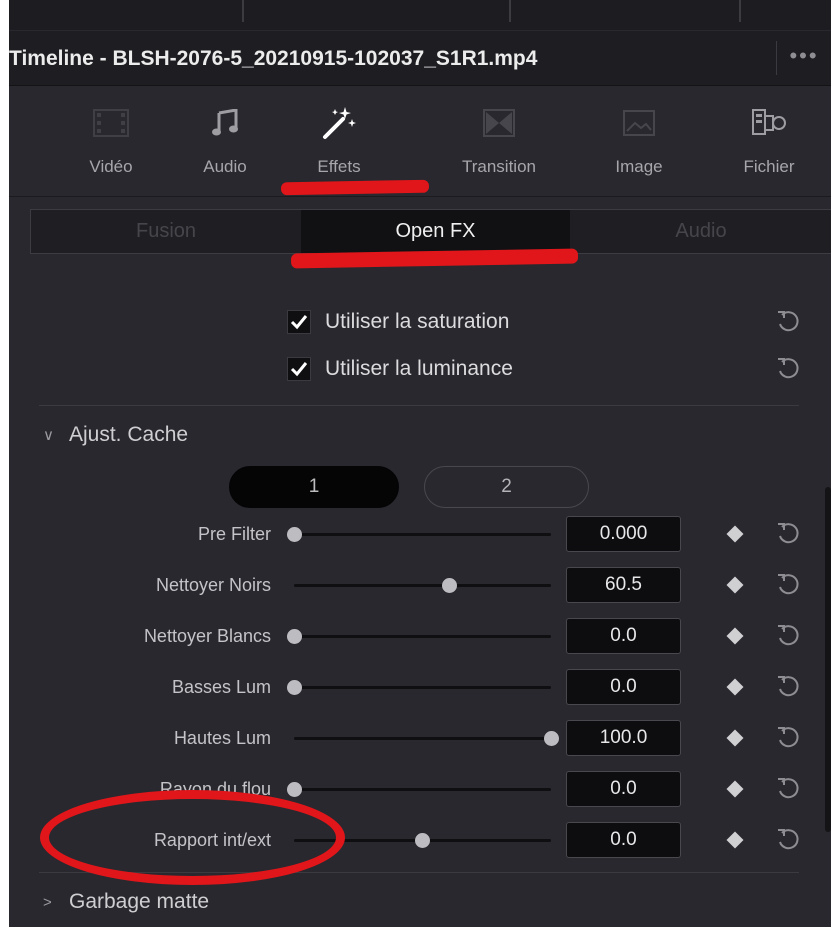 The width and height of the screenshot is (831, 927). I want to click on use-luminance-checkbox: Utiliser la luminance, so click(400, 369).